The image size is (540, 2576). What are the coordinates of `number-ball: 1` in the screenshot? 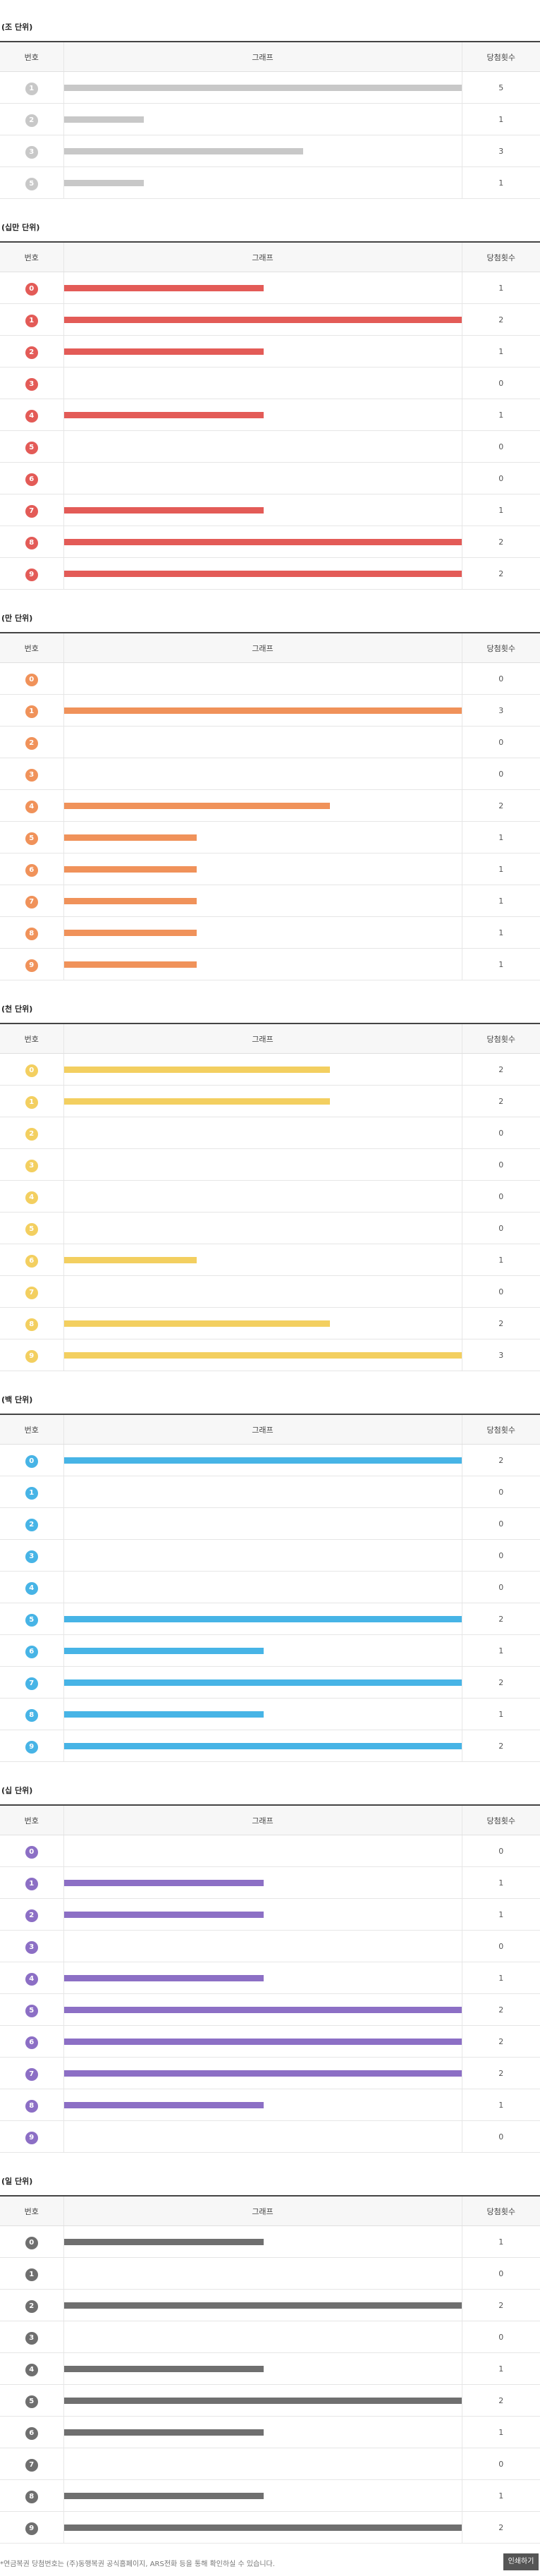 It's located at (31, 2274).